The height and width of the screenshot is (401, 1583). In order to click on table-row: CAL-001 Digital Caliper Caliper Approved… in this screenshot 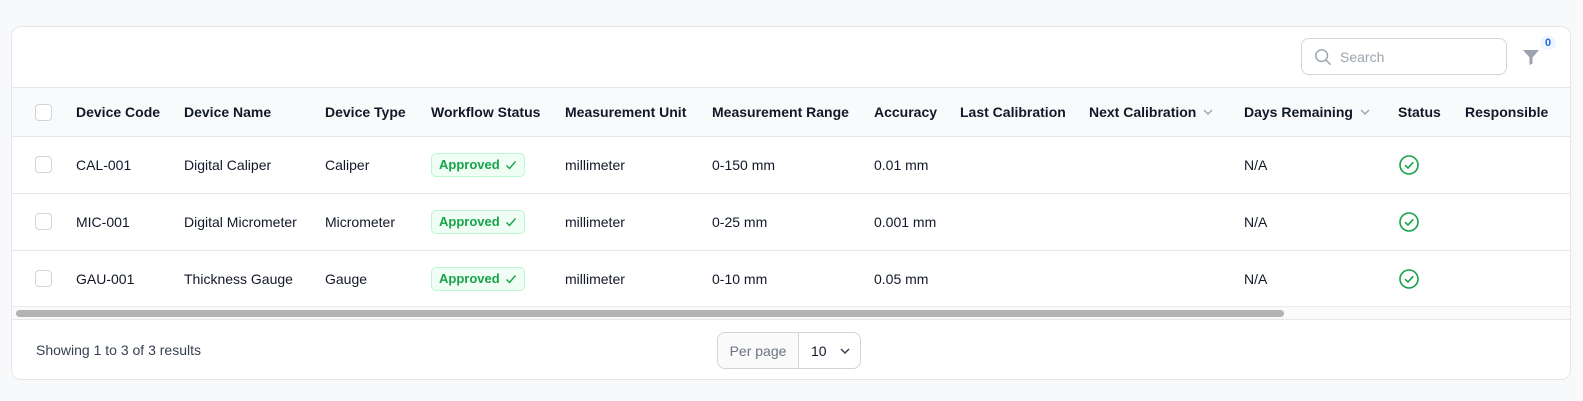, I will do `click(791, 164)`.